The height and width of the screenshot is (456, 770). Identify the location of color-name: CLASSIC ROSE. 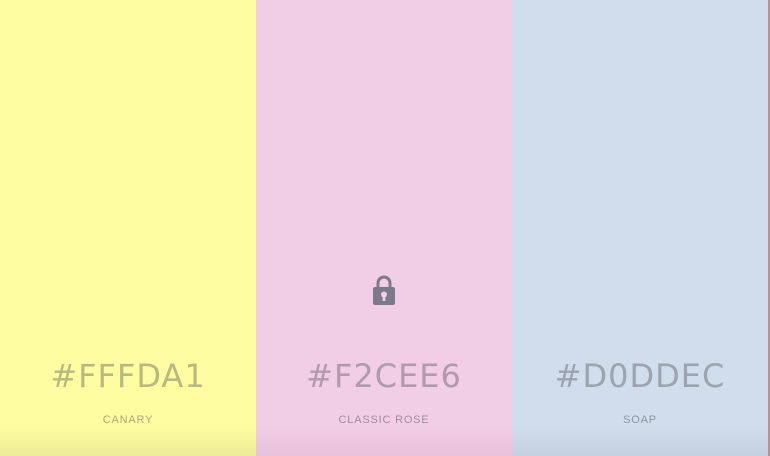
(384, 420).